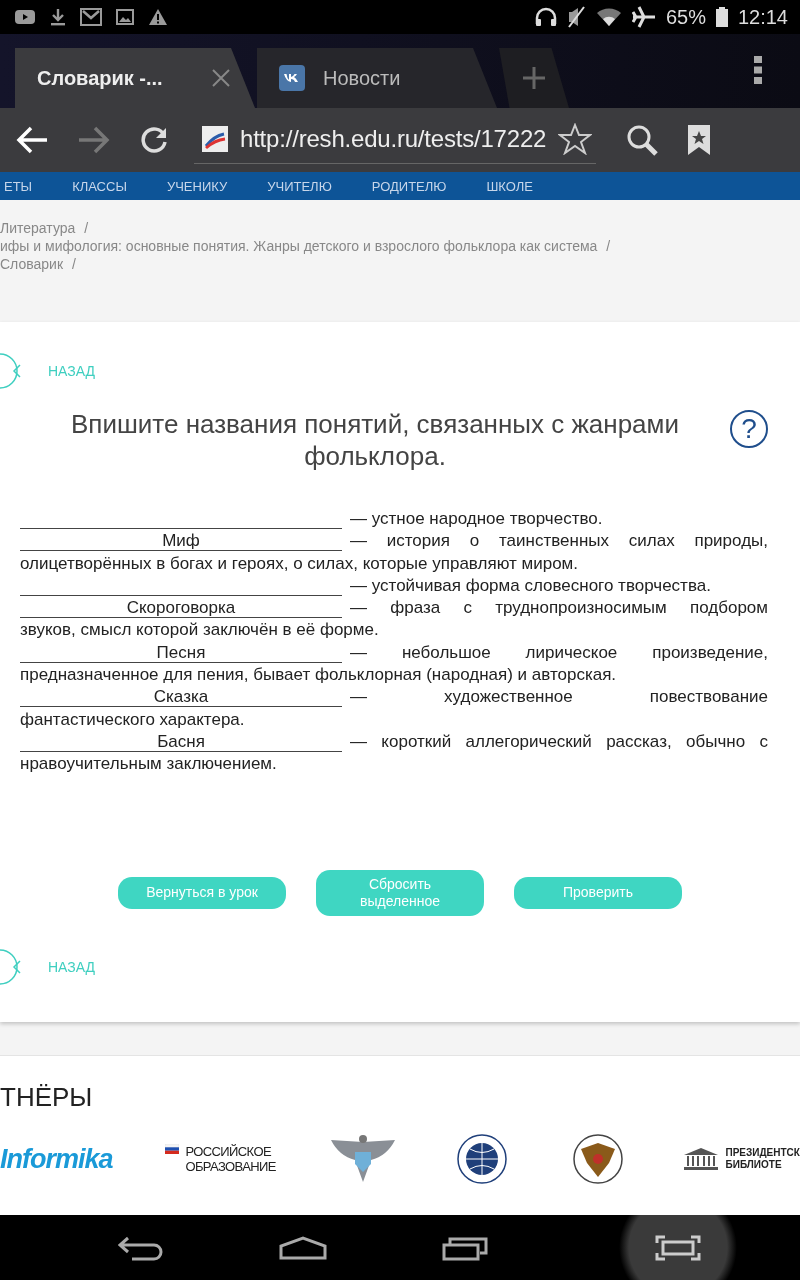 This screenshot has height=1280, width=800. I want to click on vk-icon, so click(292, 78).